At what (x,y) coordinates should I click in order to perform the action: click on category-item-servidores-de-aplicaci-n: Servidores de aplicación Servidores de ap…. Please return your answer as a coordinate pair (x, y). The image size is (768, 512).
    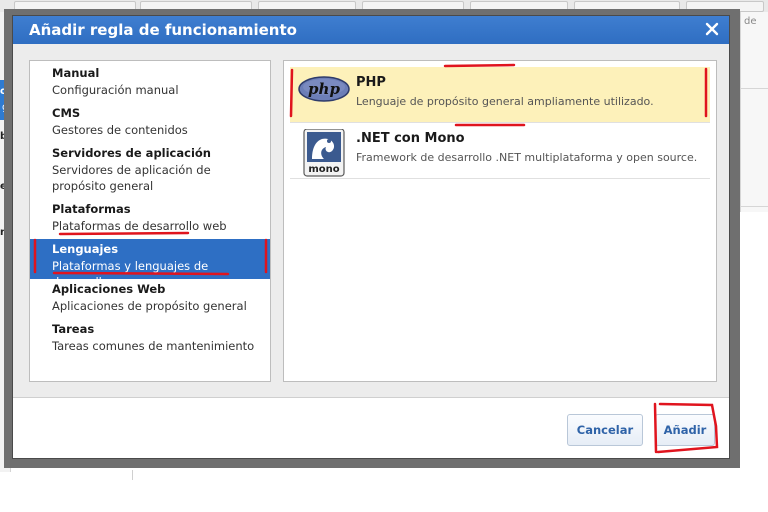
    Looking at the image, I should click on (150, 171).